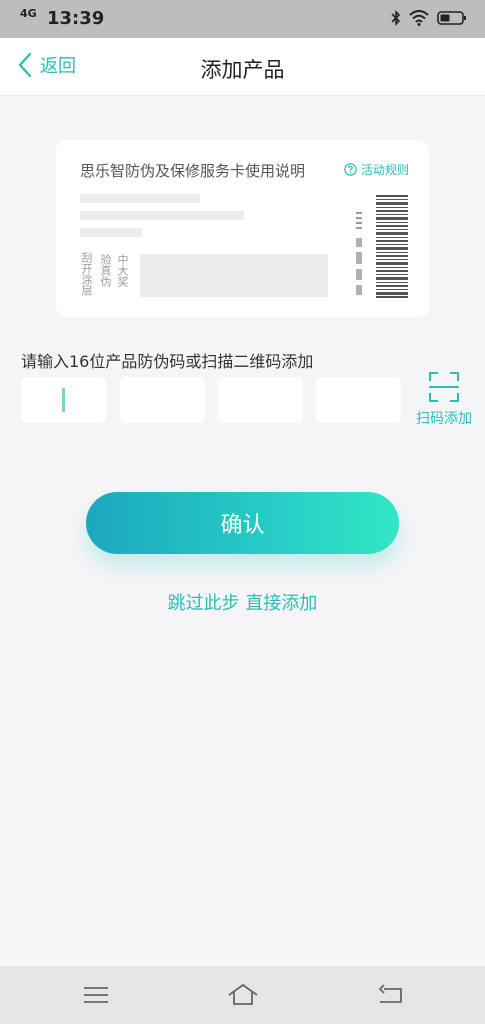 The height and width of the screenshot is (1024, 485). I want to click on navigation-bar: 返回 添加产品, so click(242, 67).